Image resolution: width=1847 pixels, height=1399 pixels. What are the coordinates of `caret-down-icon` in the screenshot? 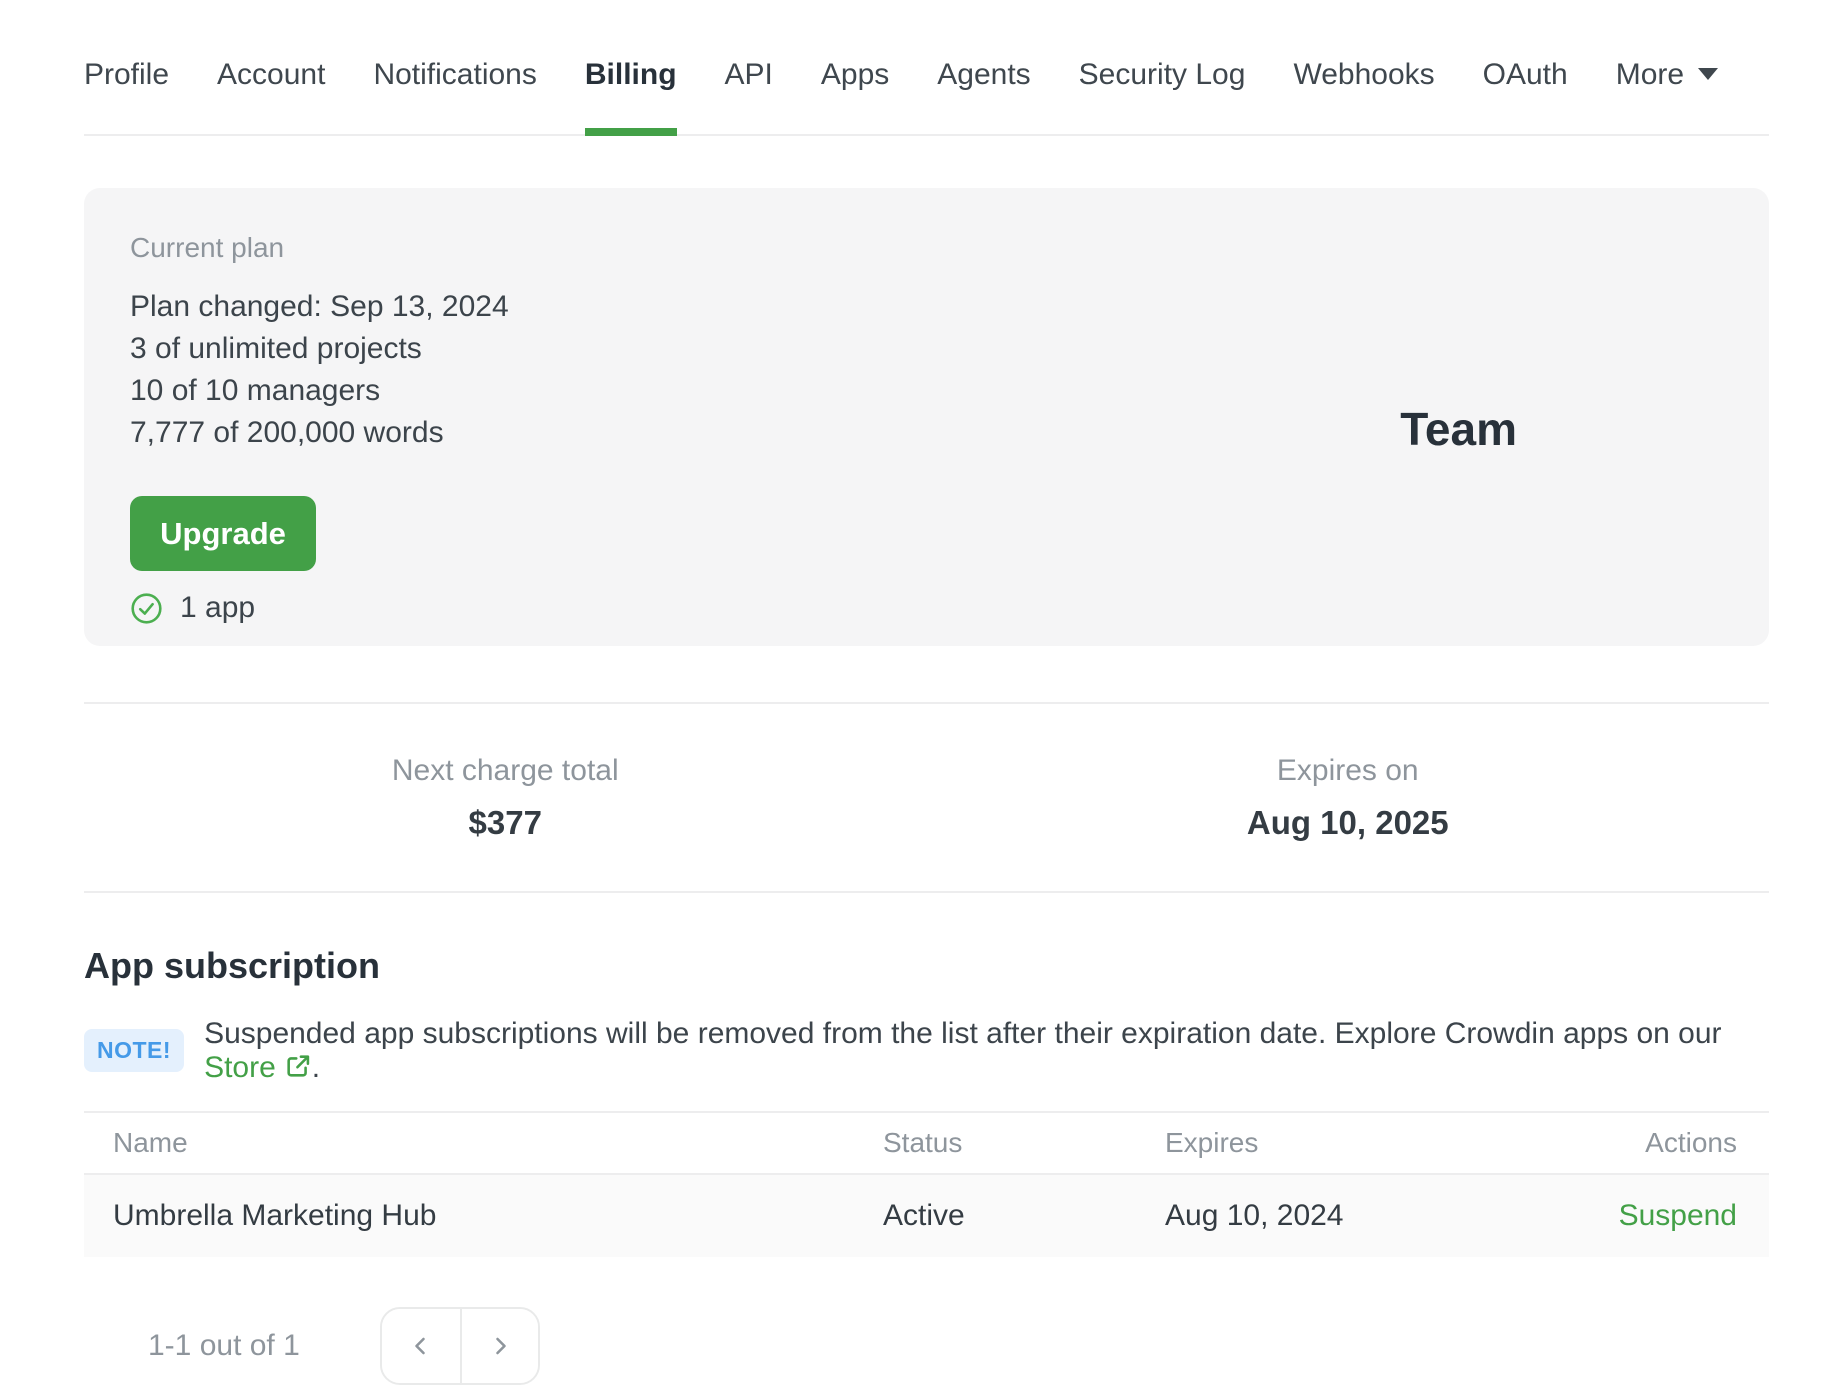 It's located at (1708, 74).